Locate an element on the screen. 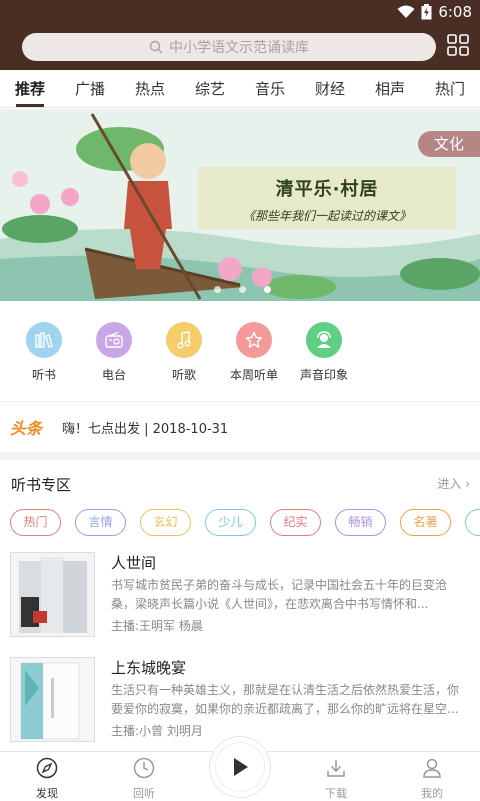 Image resolution: width=480 pixels, height=801 pixels. search-input: 中小学语文示范诵读库 is located at coordinates (229, 47).